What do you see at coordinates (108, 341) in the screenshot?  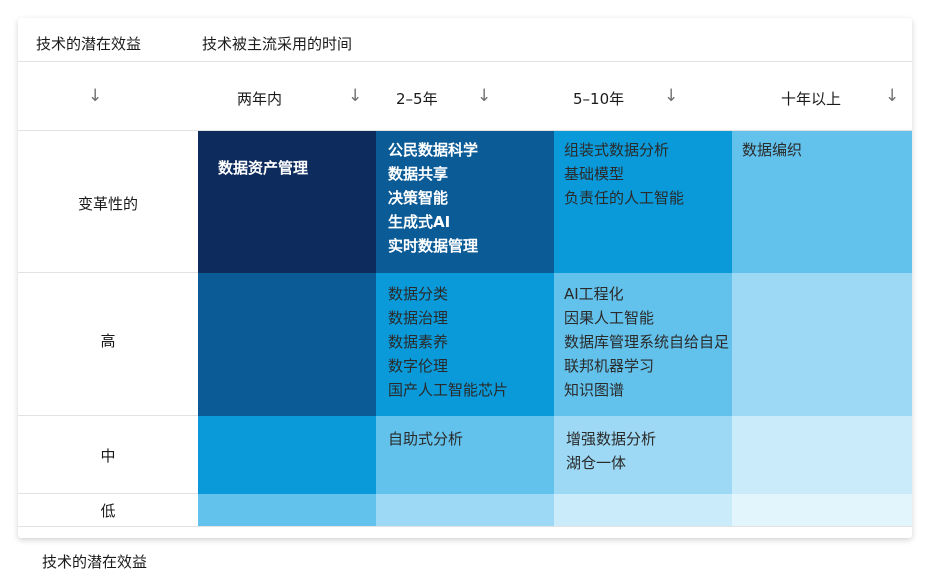 I see `row-label-high: 高` at bounding box center [108, 341].